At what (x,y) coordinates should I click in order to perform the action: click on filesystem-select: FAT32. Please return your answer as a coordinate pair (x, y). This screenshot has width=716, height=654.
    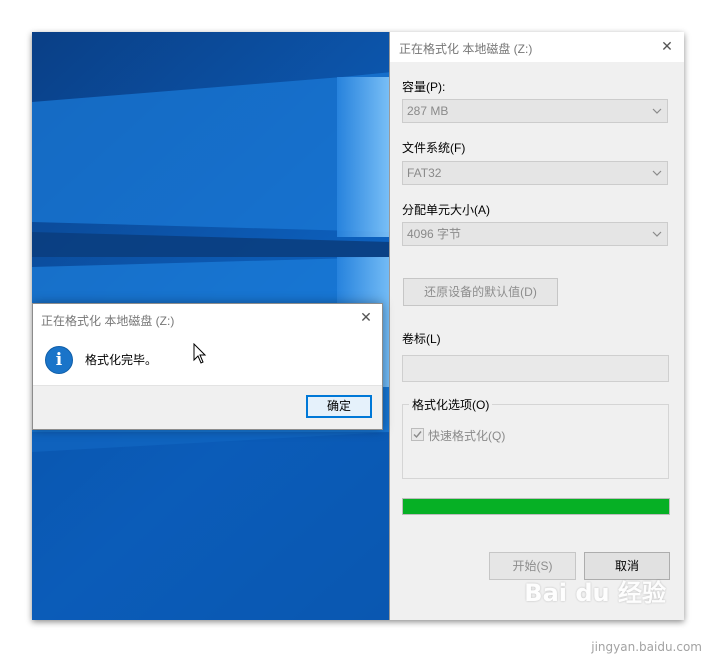
    Looking at the image, I should click on (535, 173).